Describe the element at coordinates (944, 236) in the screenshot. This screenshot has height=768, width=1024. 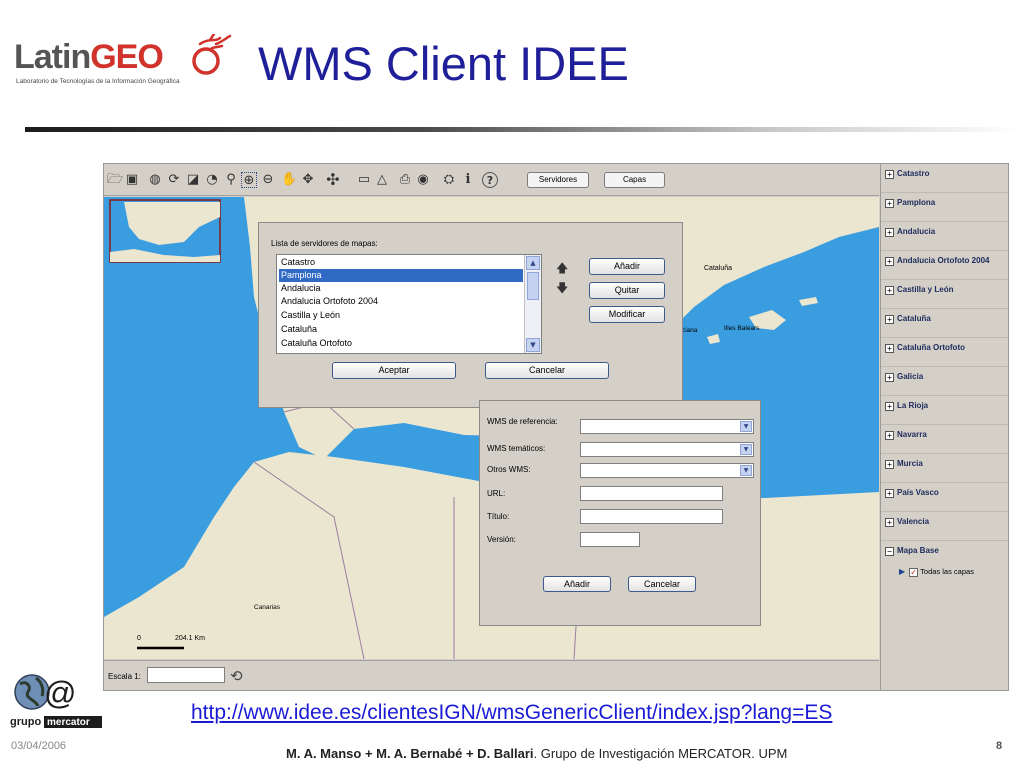
I see `layer-item: + Andalucia` at that location.